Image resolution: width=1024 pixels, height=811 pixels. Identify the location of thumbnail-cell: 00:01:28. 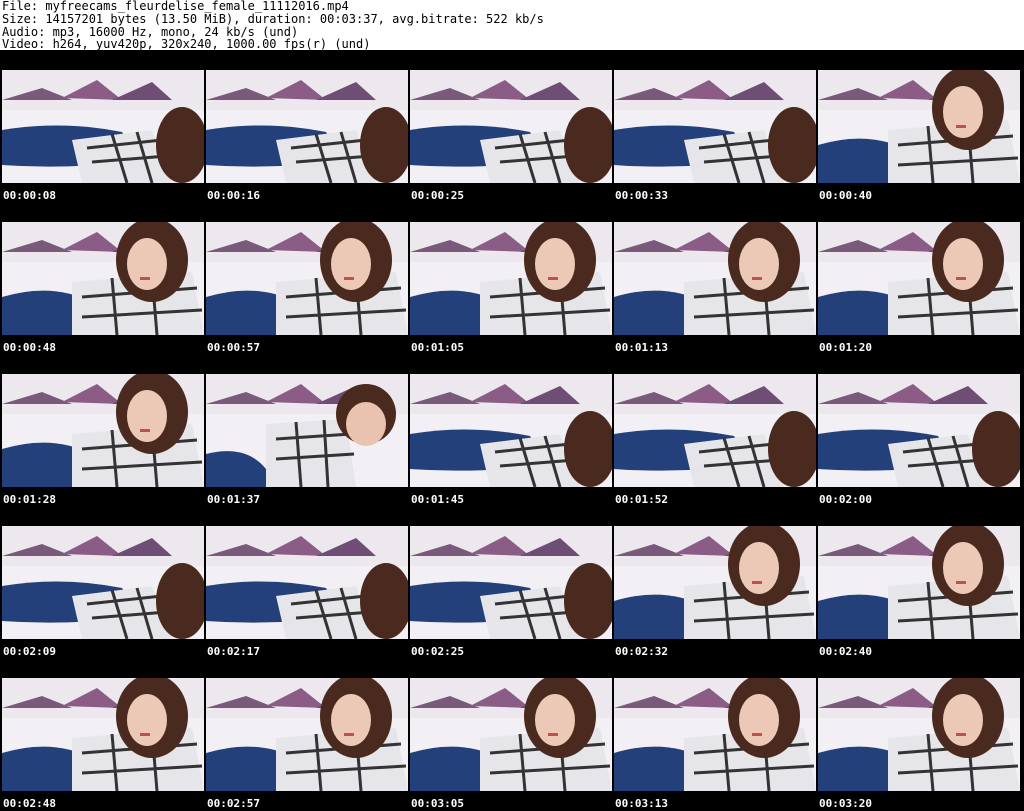
(102, 430).